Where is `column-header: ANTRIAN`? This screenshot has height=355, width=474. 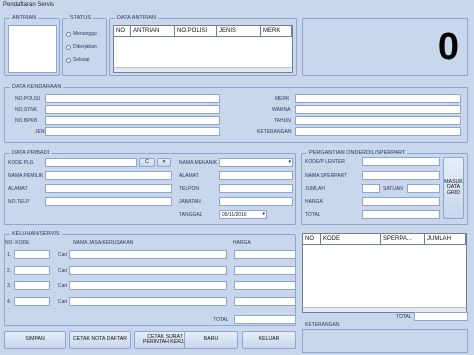
column-header: ANTRIAN is located at coordinates (153, 31).